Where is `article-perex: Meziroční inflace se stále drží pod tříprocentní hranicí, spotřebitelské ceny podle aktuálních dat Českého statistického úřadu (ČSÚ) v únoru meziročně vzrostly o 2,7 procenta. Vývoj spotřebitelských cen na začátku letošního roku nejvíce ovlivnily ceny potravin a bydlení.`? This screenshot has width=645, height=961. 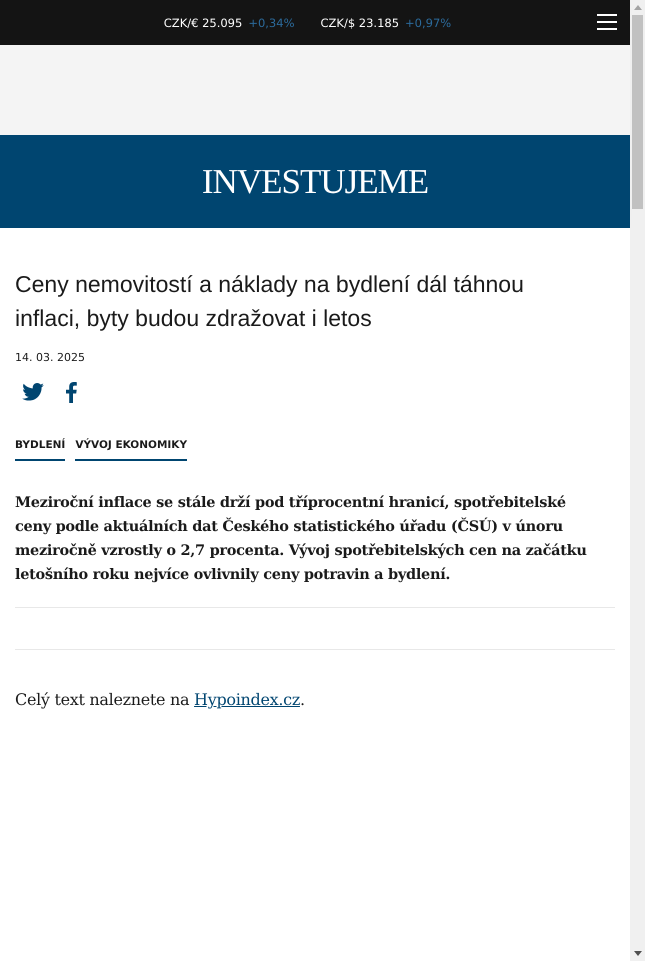 article-perex: Meziroční inflace se stále drží pod tříprocentní hranicí, spotřebitelské ceny podle aktuálních dat Českého statistického úřadu (ČSÚ) v únoru meziročně vzrostly o 2,7 procenta. Vývoj spotřebitelských cen na začátku letošního roku nejvíce ovlivnily ceny potravin a bydlení. is located at coordinates (301, 539).